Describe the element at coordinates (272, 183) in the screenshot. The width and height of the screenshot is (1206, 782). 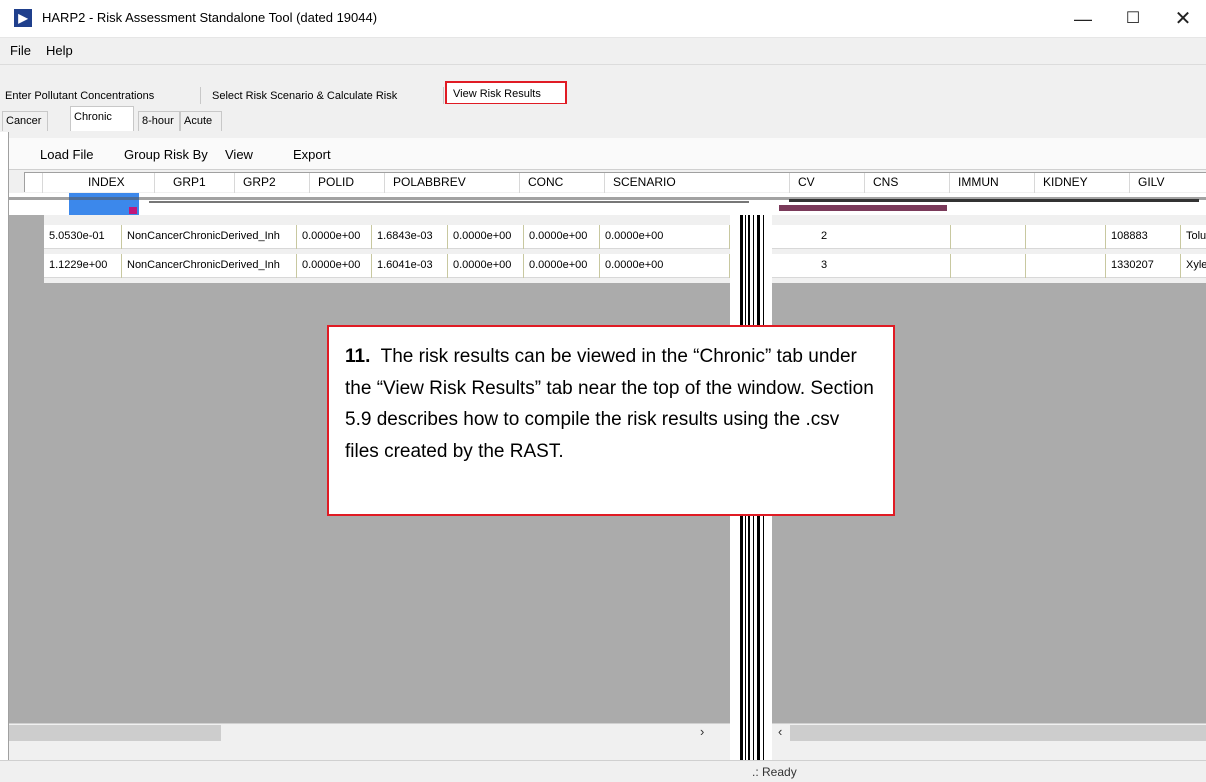
I see `column-header-grp2: GRP2` at that location.